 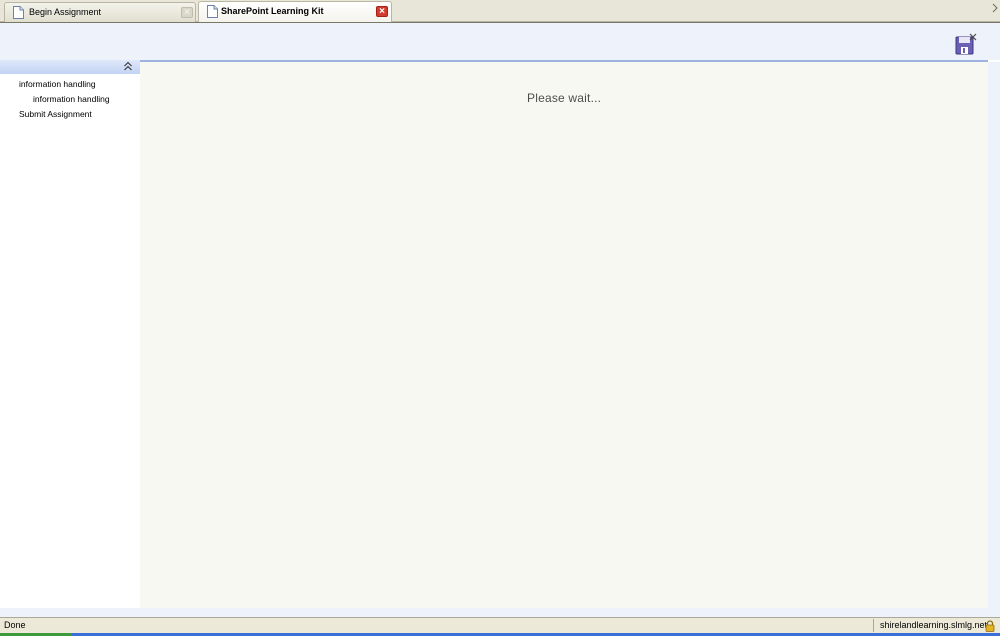 What do you see at coordinates (500, 41) in the screenshot?
I see `page-header` at bounding box center [500, 41].